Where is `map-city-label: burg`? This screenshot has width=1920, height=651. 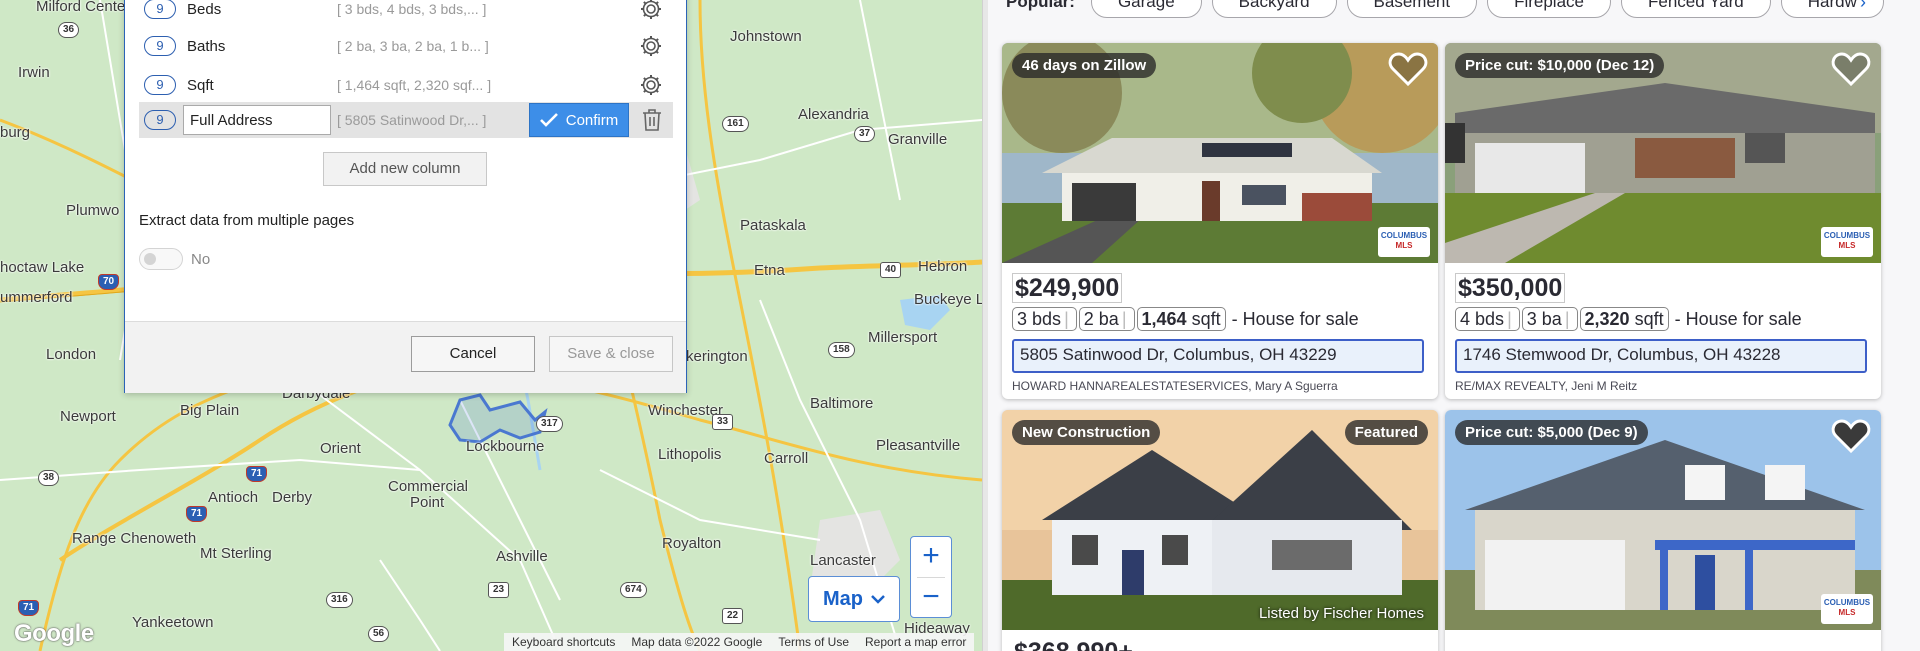 map-city-label: burg is located at coordinates (15, 132).